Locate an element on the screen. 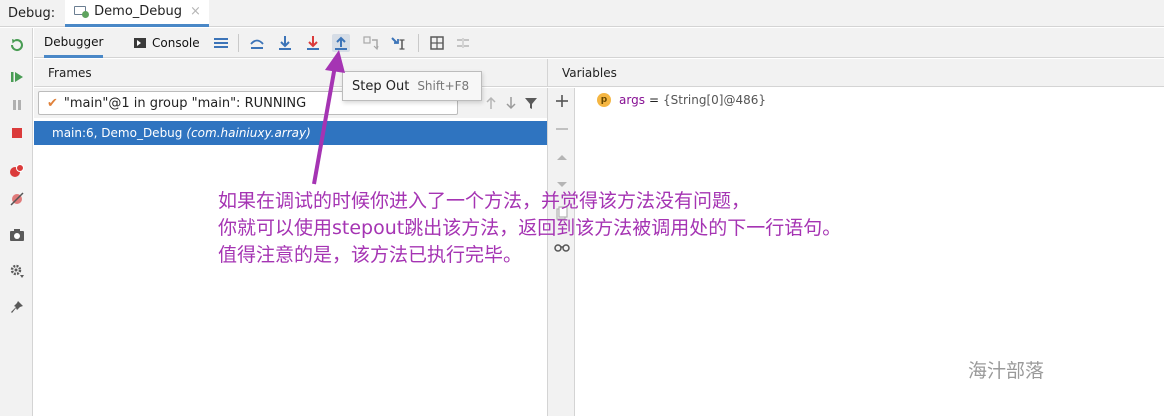 The height and width of the screenshot is (416, 1164). annotation-line-3: 值得注意的是，该方法已执行完毕。 is located at coordinates (370, 255).